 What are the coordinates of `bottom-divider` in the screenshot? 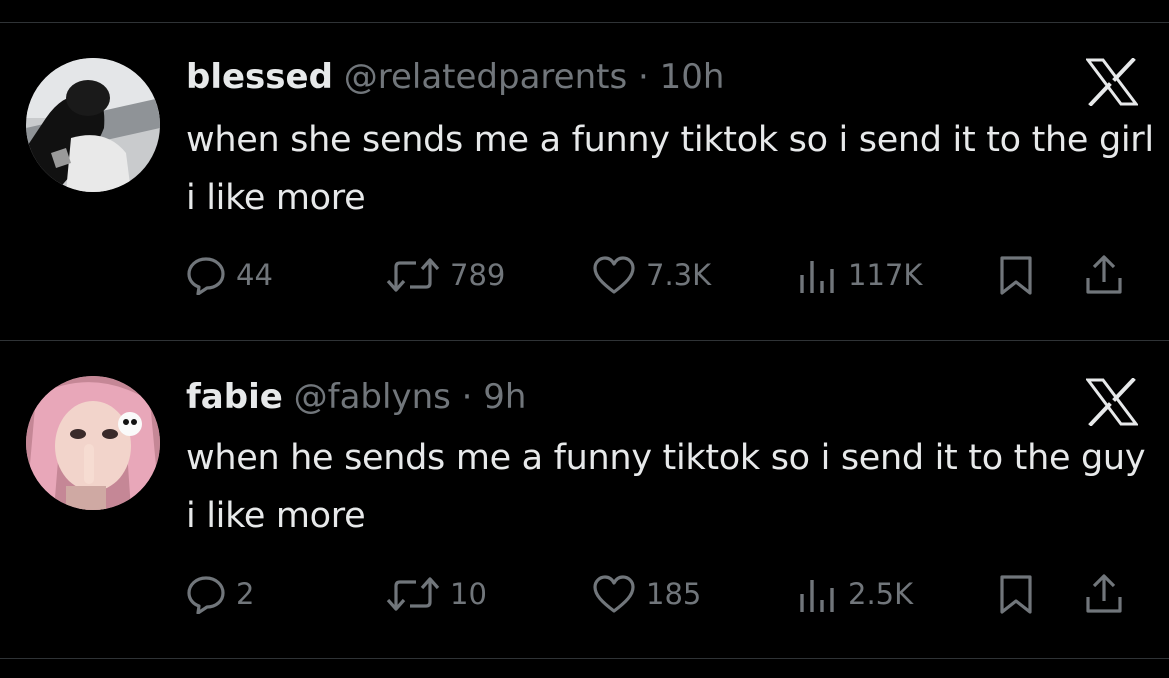 It's located at (584, 658).